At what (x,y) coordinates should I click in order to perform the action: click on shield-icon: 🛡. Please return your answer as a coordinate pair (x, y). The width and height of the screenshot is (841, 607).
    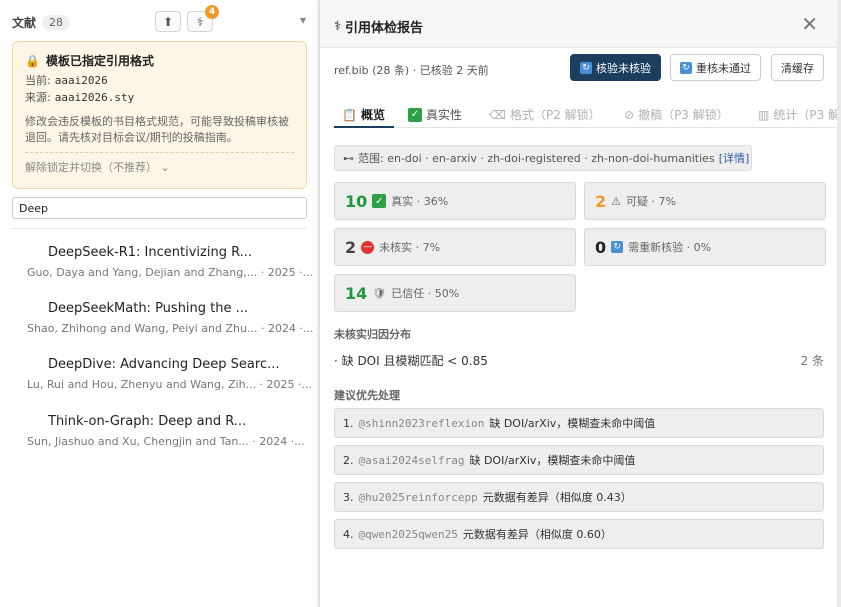
    Looking at the image, I should click on (379, 293).